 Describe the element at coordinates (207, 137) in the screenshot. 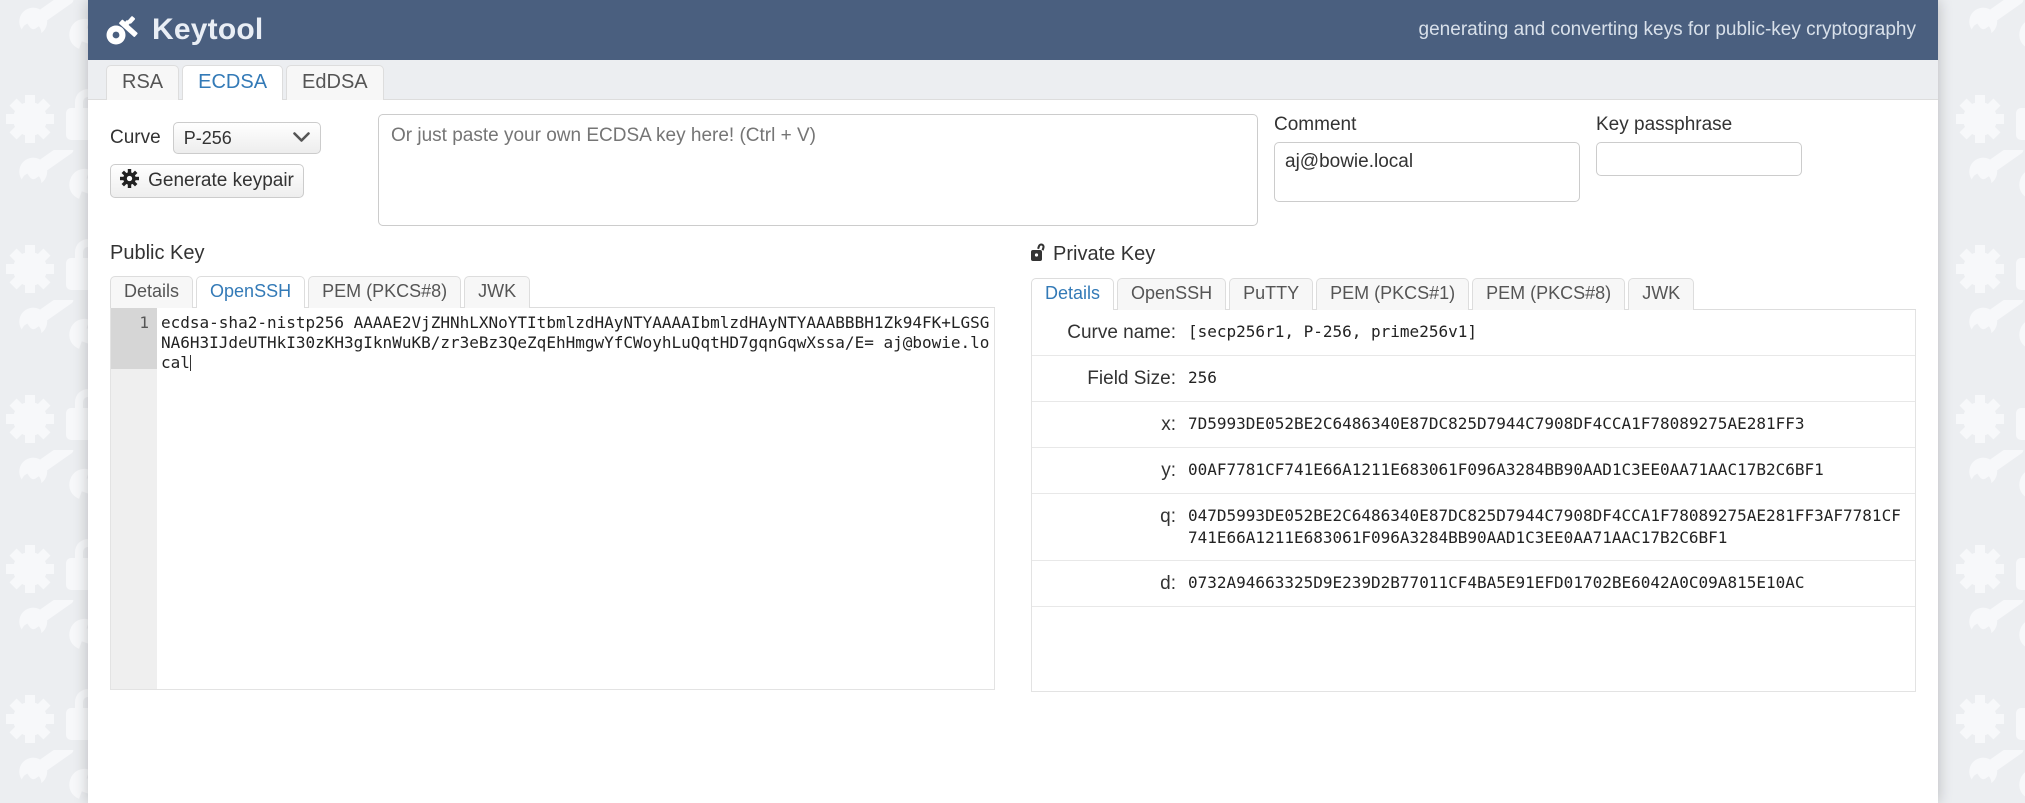

I see `curve-select-value: P-256` at that location.